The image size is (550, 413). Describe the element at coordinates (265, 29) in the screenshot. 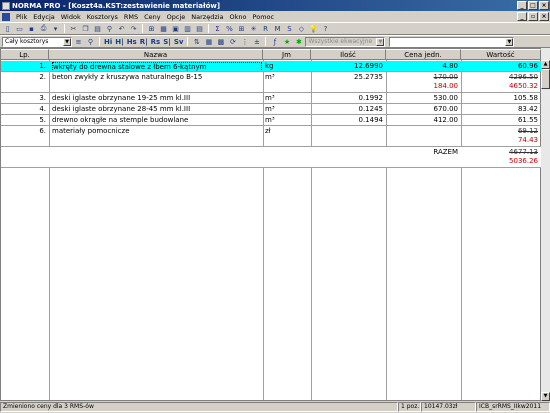

I see `r-icon: R` at that location.